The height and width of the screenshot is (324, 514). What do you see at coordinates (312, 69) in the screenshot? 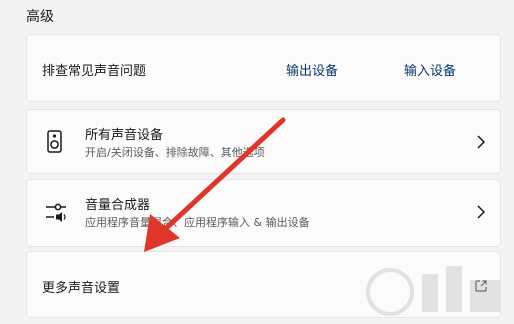
I see `output-devices-link: 输出设备` at bounding box center [312, 69].